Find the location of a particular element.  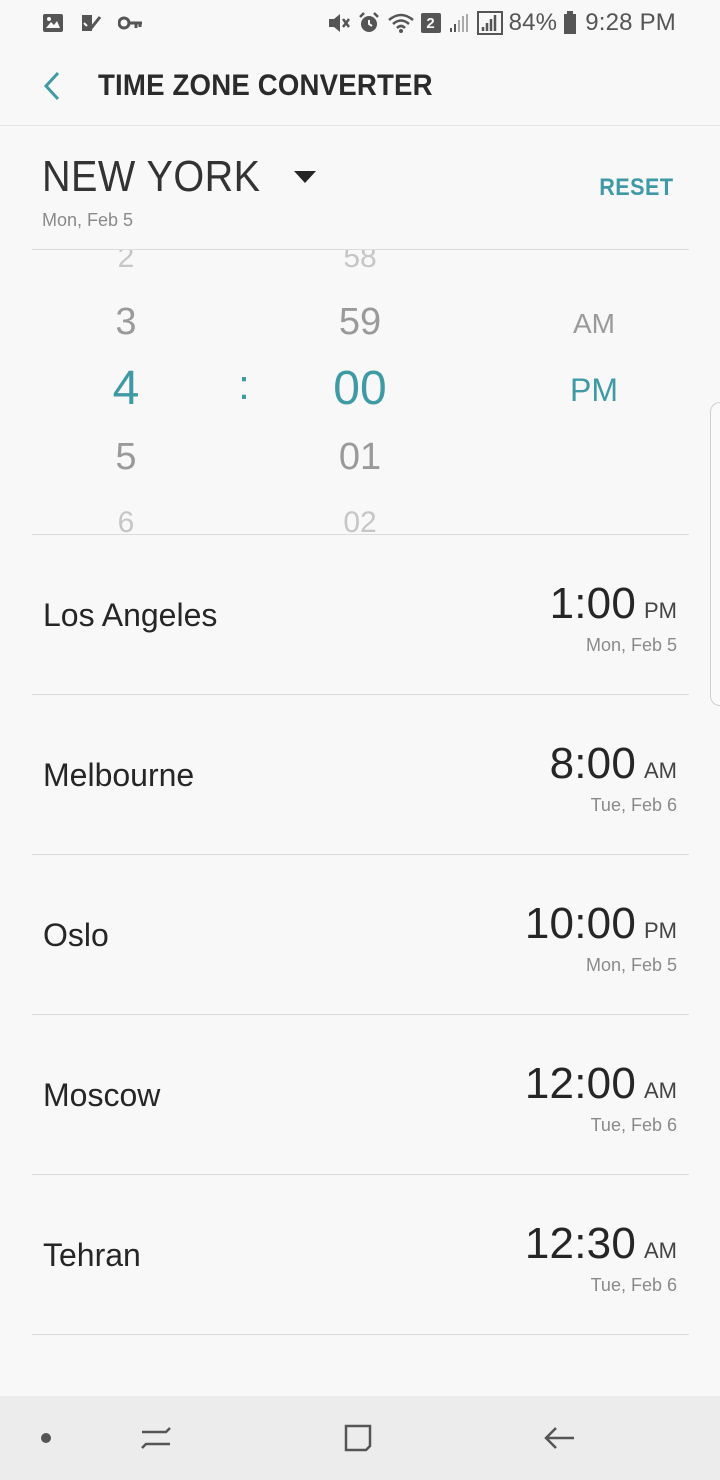

list-item: Oslo 10:00 PM Mon, Feb 5 is located at coordinates (360, 935).